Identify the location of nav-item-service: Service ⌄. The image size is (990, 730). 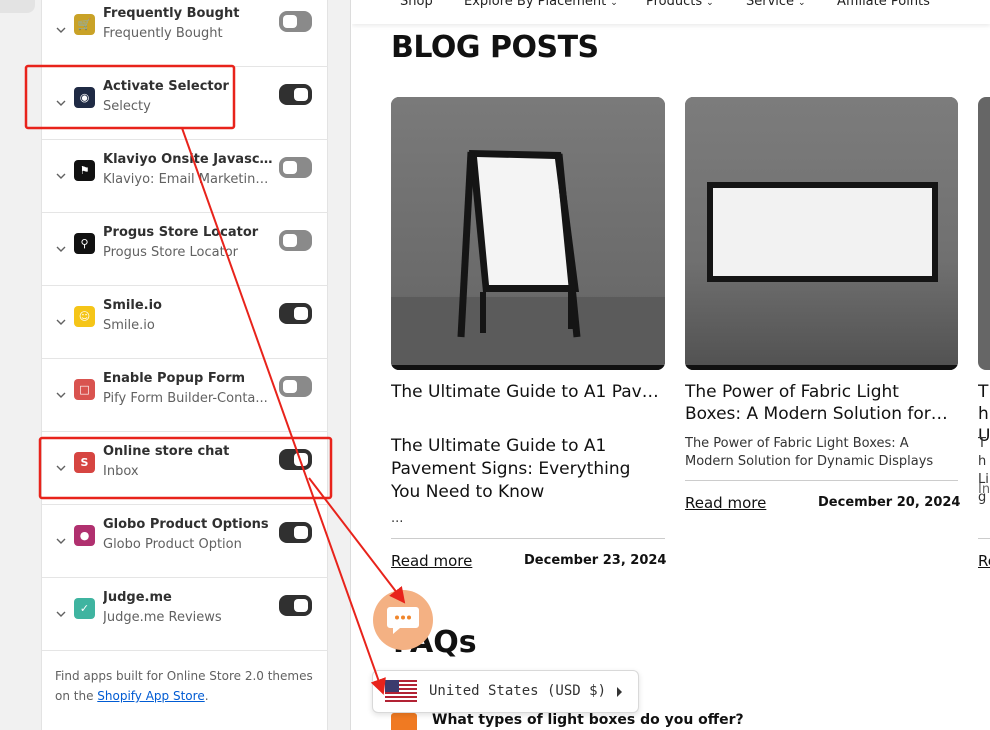
(776, 4).